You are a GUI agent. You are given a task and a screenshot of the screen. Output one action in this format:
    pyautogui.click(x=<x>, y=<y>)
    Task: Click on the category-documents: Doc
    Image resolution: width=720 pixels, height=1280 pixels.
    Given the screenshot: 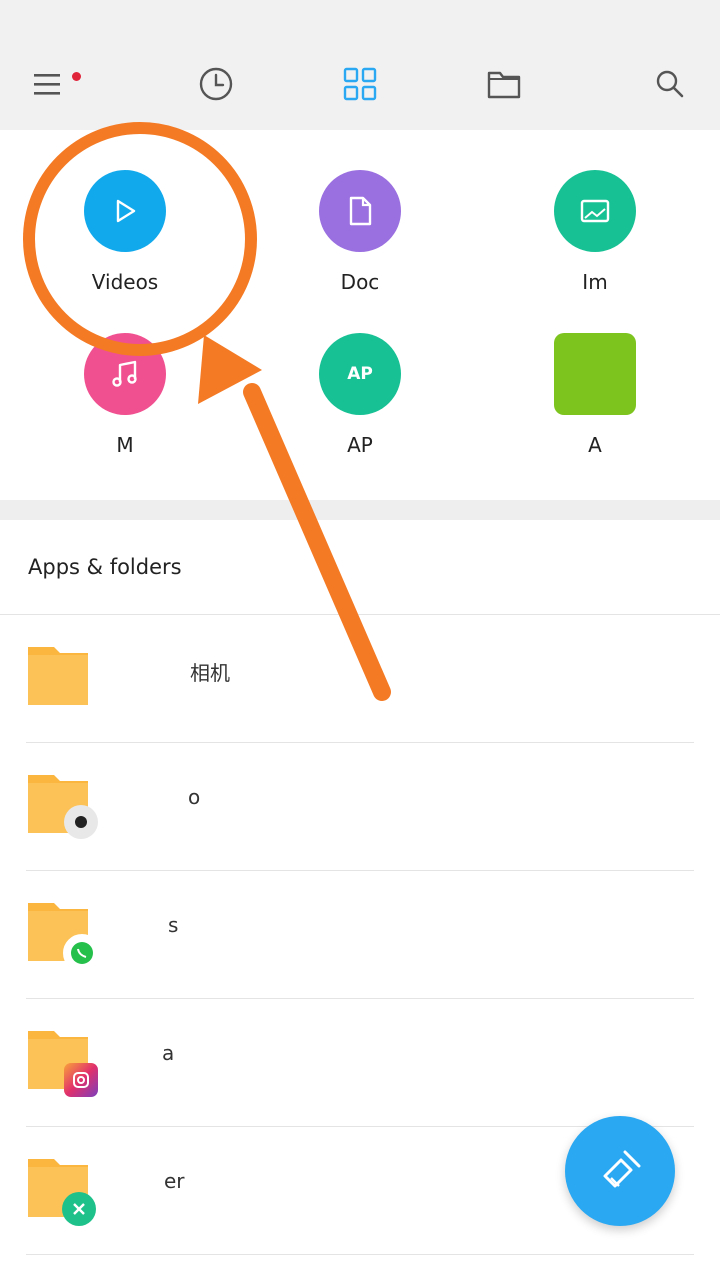 What is the action you would take?
    pyautogui.click(x=360, y=232)
    